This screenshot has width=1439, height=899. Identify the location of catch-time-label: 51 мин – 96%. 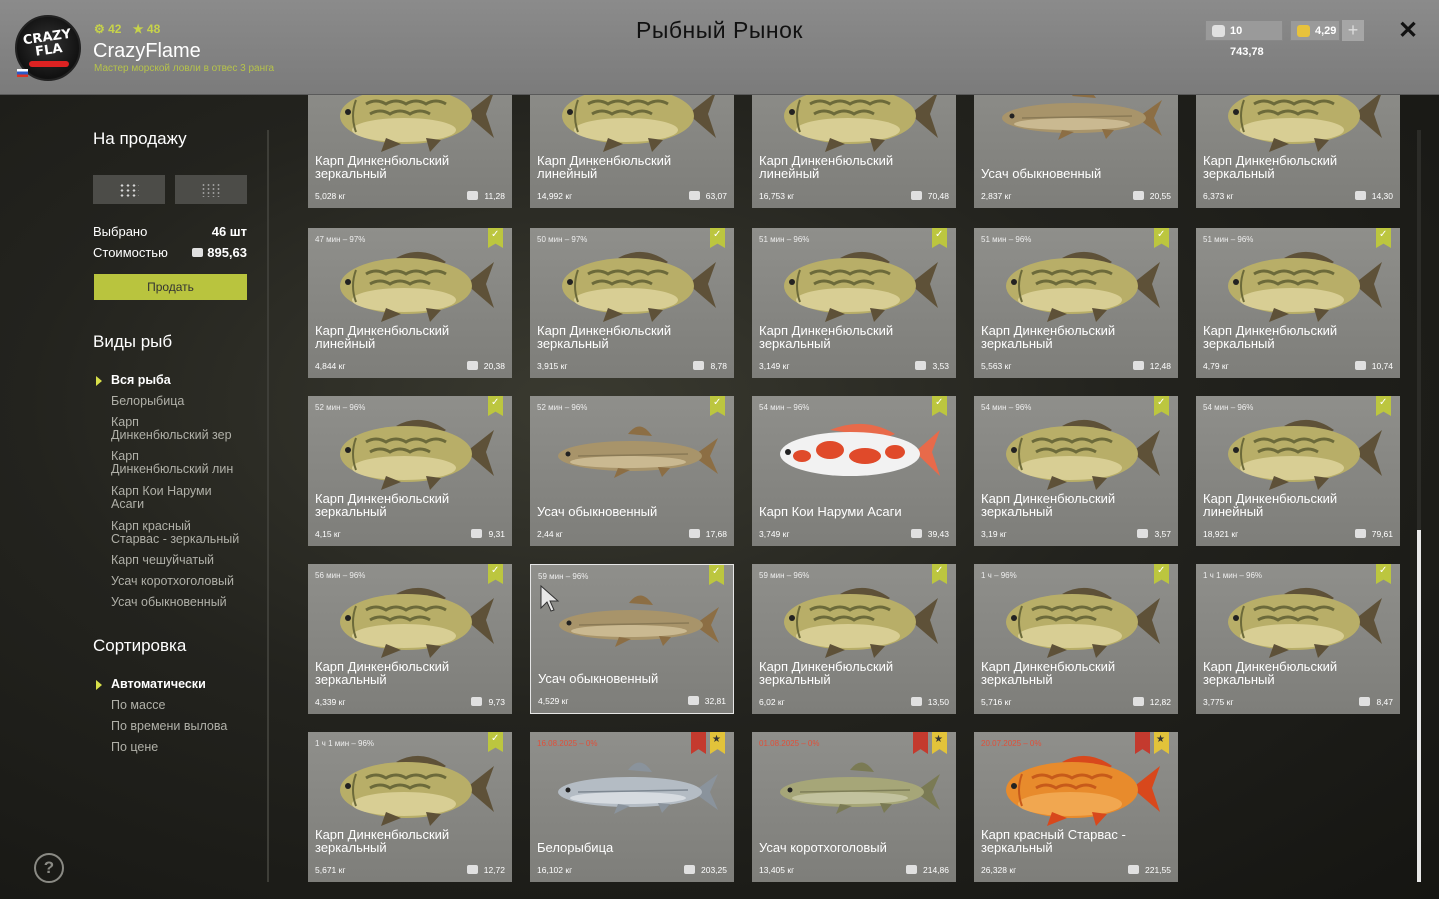
(1228, 239).